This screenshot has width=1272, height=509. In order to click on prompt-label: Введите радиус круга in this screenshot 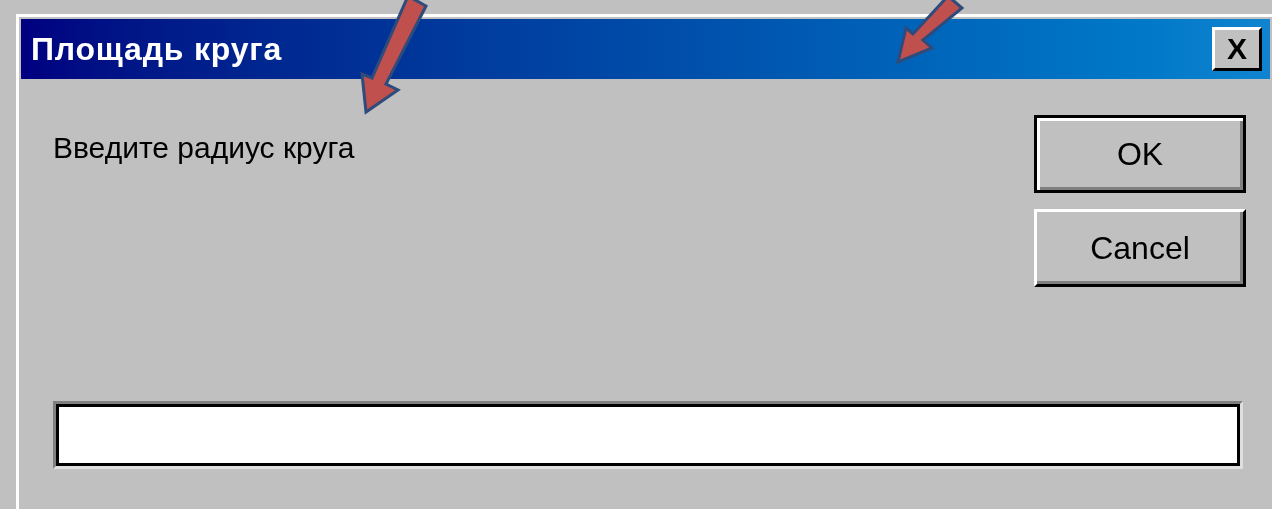, I will do `click(204, 148)`.